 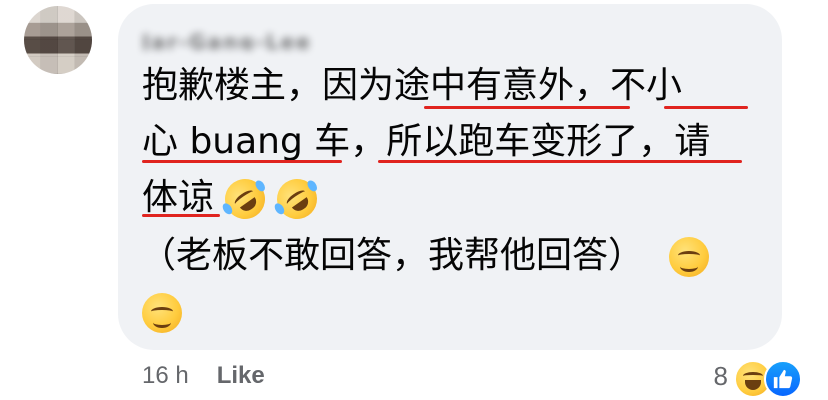 I want to click on comment-text: 体谅, so click(x=178, y=197).